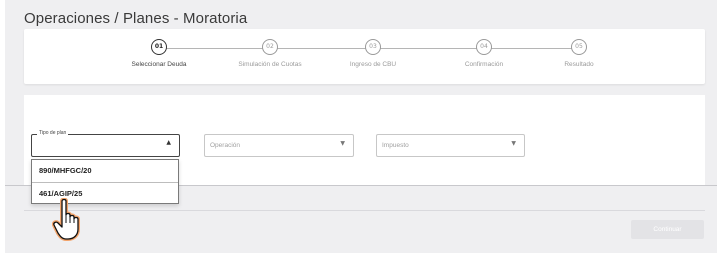 This screenshot has height=253, width=722. Describe the element at coordinates (105, 143) in the screenshot. I see `tipo-plan-select: Tipo de plan ▲` at that location.